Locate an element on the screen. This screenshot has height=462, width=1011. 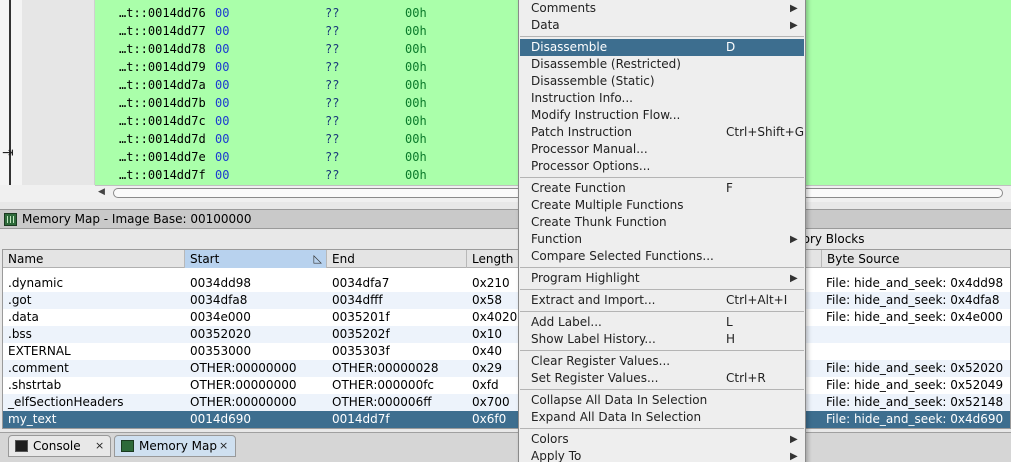
cell-end: 0035202f is located at coordinates (361, 334).